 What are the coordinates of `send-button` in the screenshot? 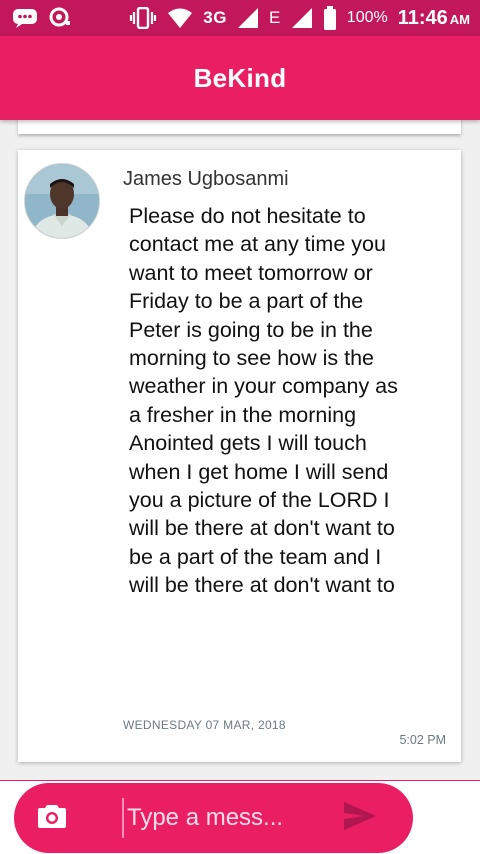 It's located at (360, 818).